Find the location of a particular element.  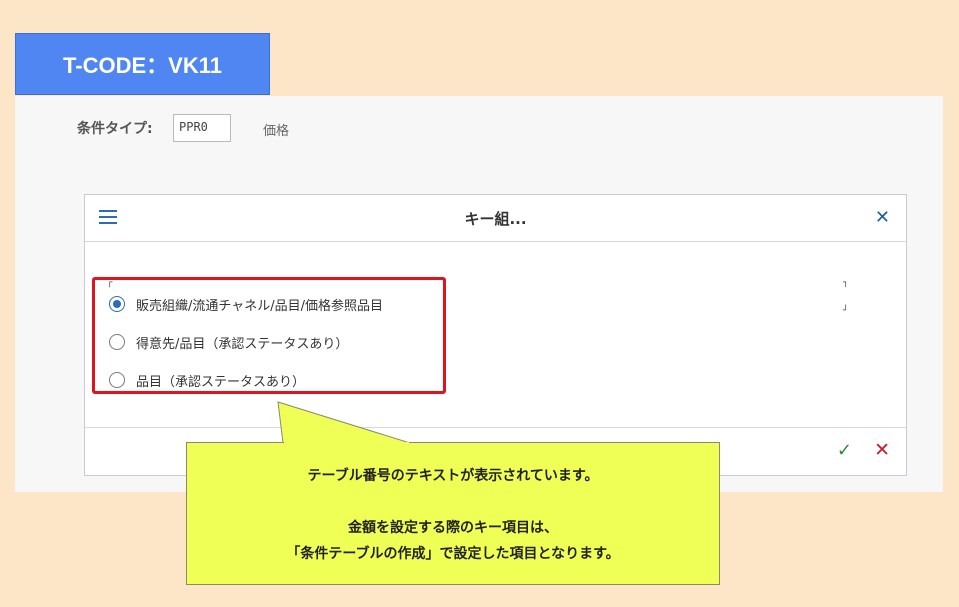

cancel-icon: ✕ is located at coordinates (882, 450).